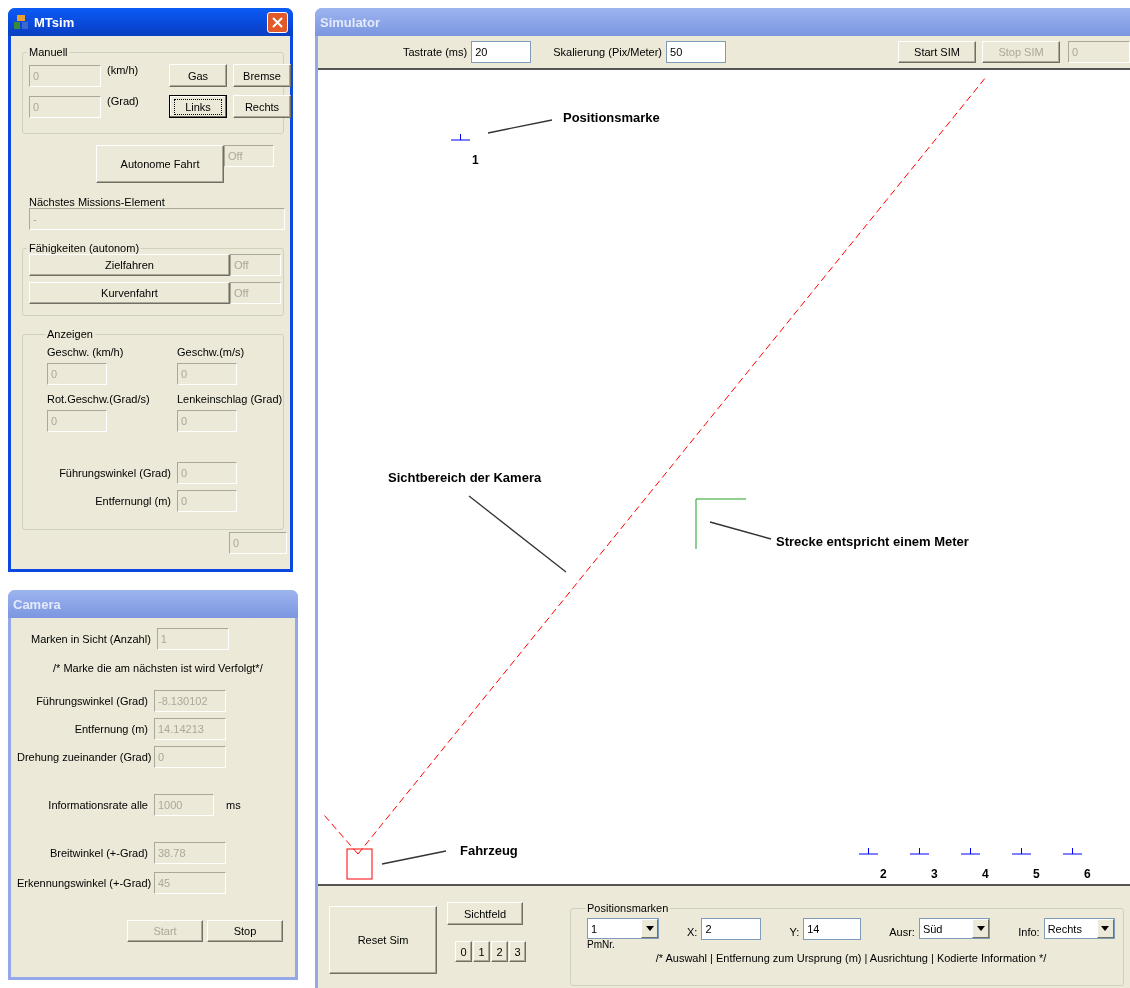 Image resolution: width=1130 pixels, height=988 pixels. I want to click on capability-button: Kurvenfahrt, so click(129, 293).